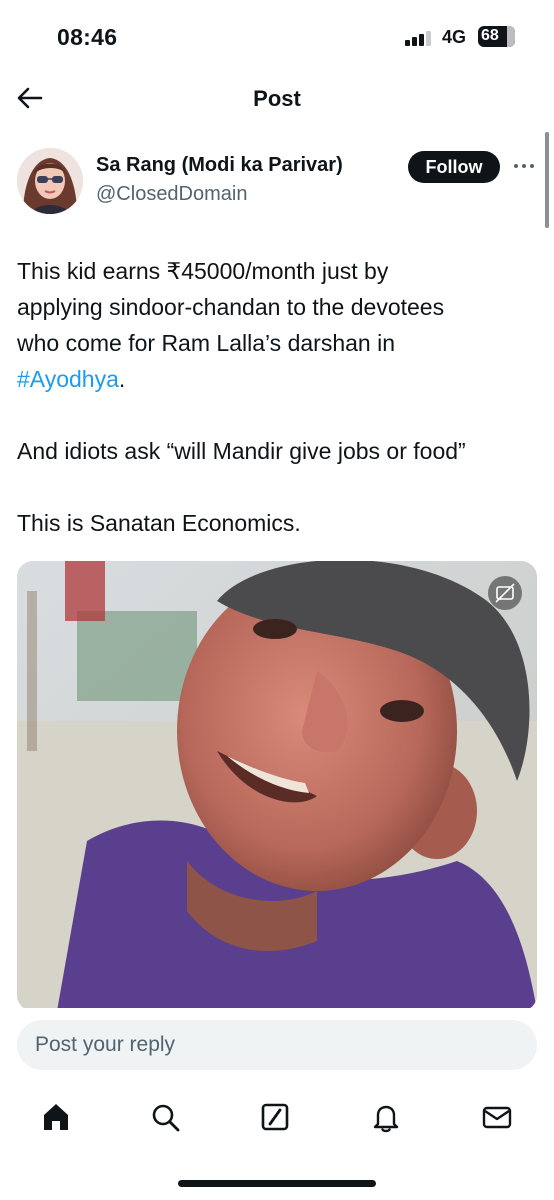  What do you see at coordinates (231, 307) in the screenshot?
I see `post-text-line: applying sindoor-chandan to the devotees` at bounding box center [231, 307].